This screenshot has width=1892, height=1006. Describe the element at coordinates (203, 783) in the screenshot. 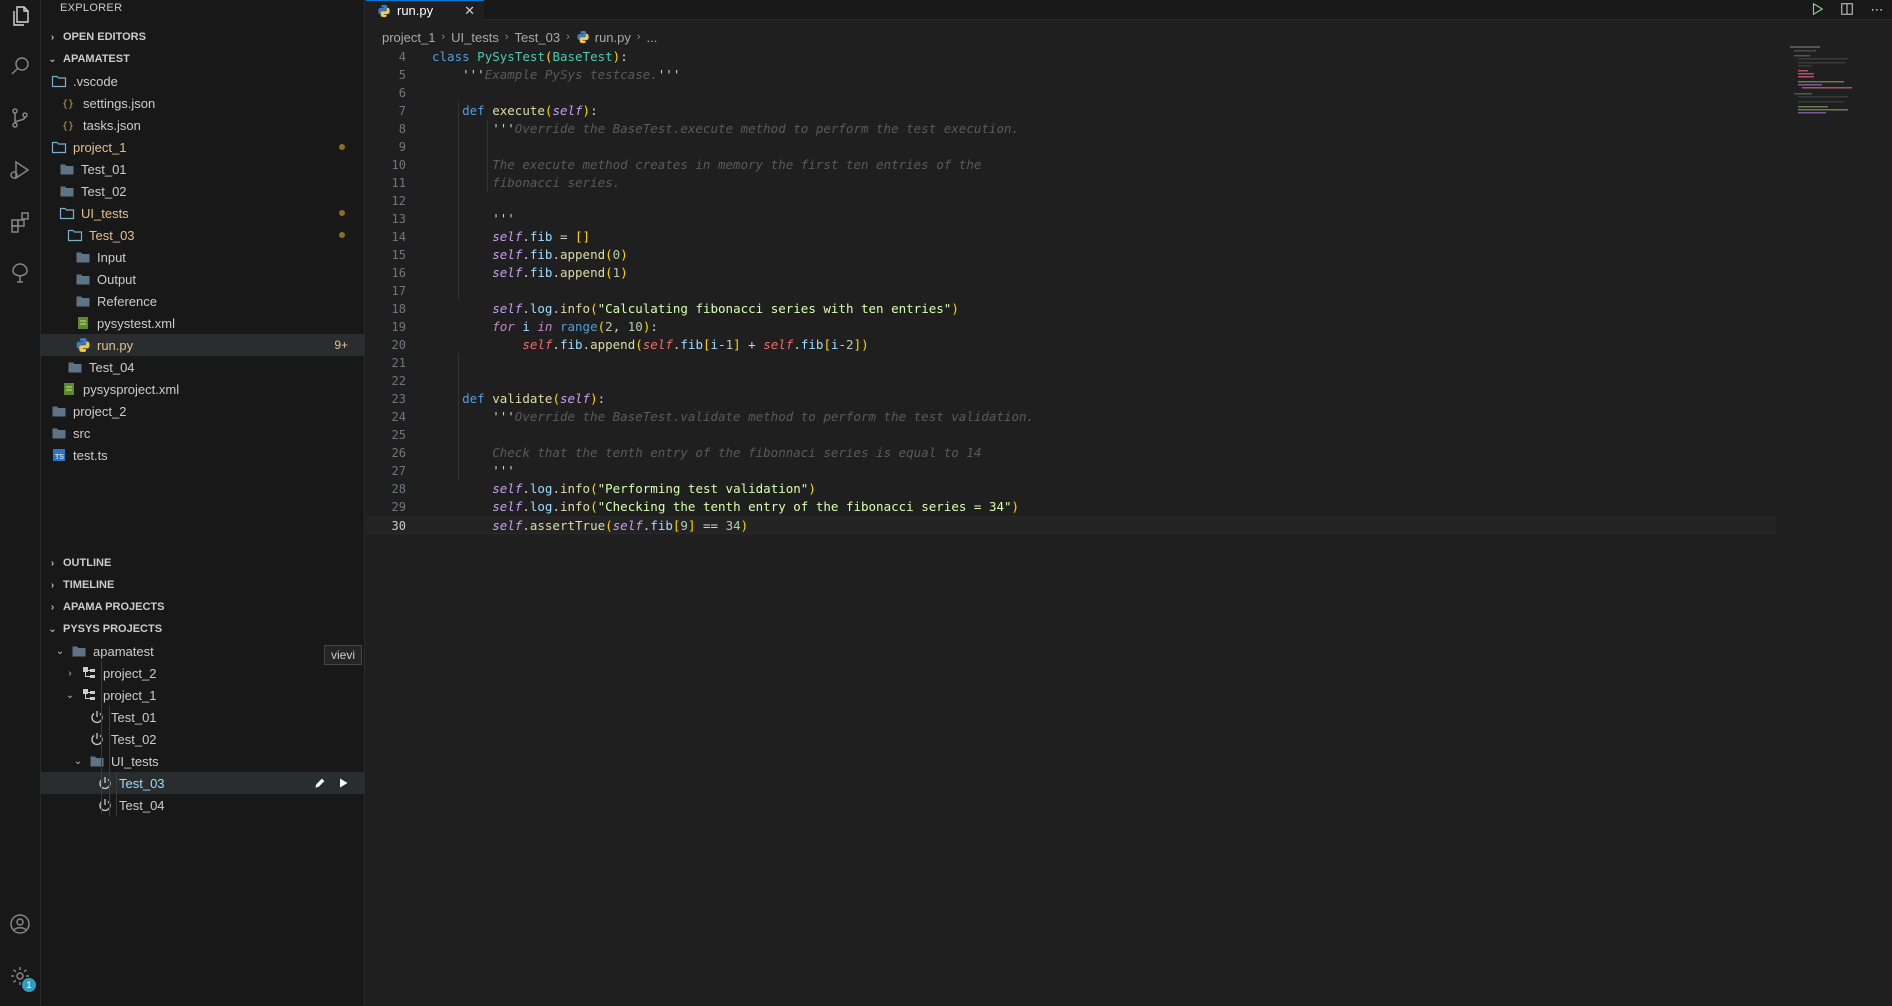

I see `pysys-tree-item: Test_03` at that location.